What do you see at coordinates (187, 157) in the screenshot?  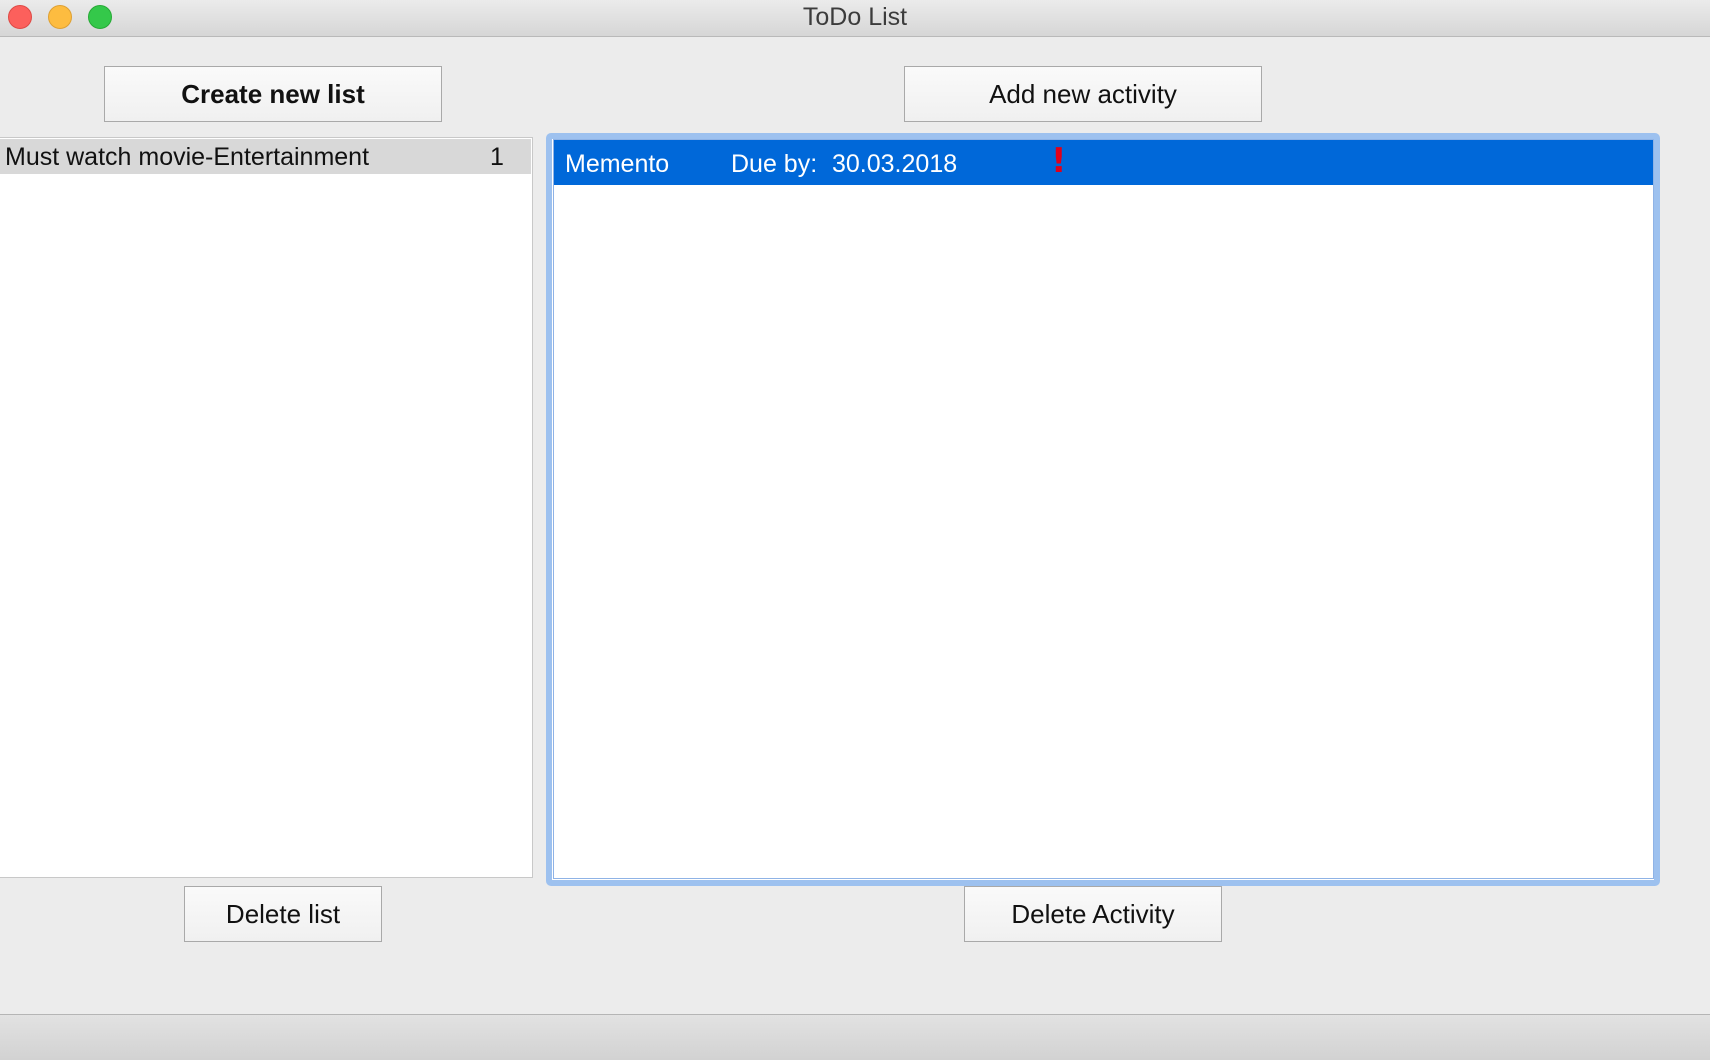 I see `list-item-name: Must watch movie-Entertainment` at bounding box center [187, 157].